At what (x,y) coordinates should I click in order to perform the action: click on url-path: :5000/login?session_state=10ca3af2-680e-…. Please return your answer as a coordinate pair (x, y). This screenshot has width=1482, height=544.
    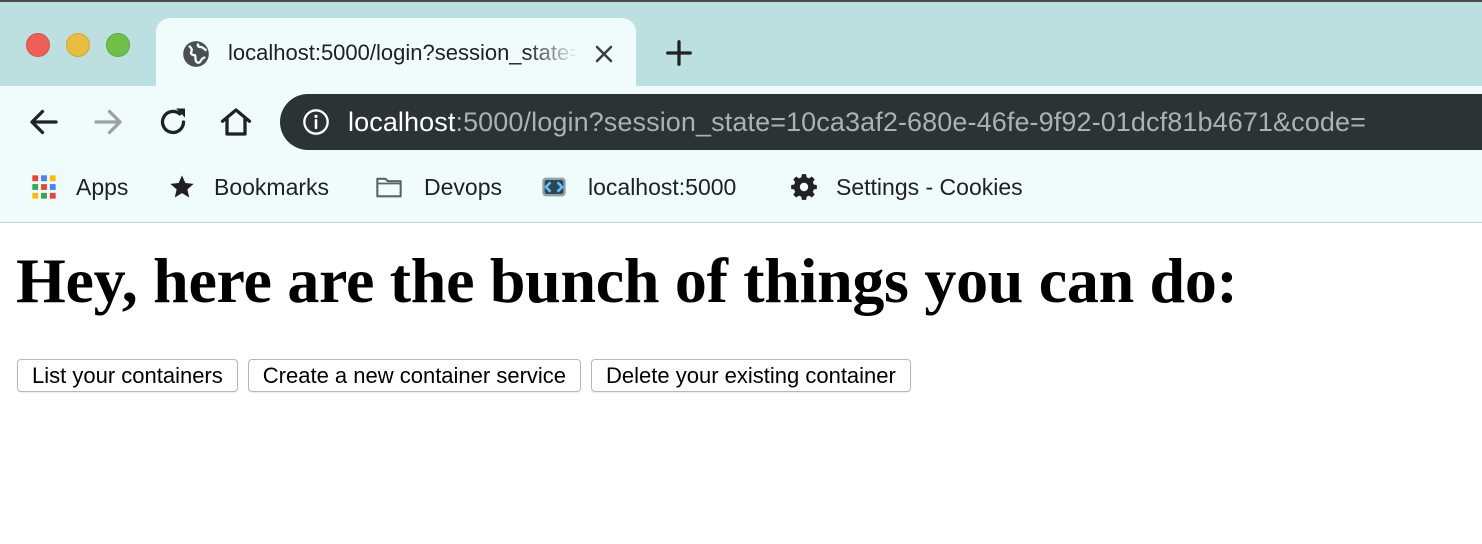
    Looking at the image, I should click on (910, 122).